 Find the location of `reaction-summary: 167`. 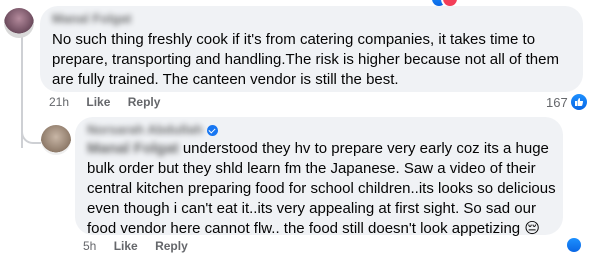

reaction-summary: 167 is located at coordinates (566, 102).